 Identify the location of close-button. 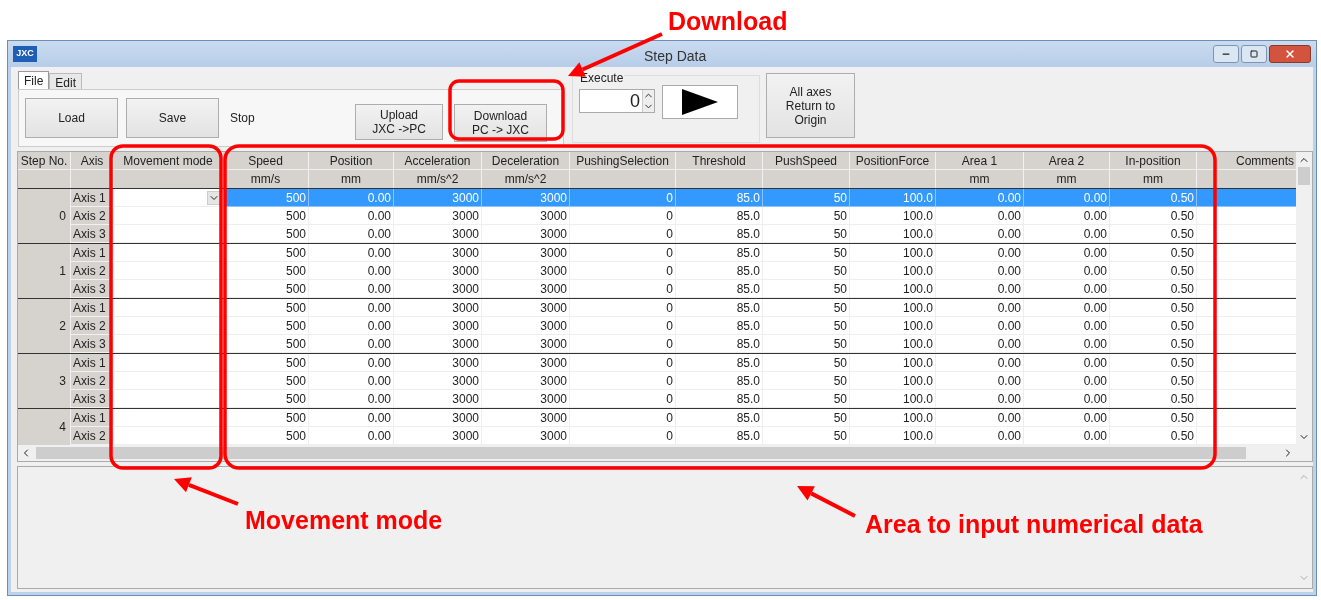
(1290, 54).